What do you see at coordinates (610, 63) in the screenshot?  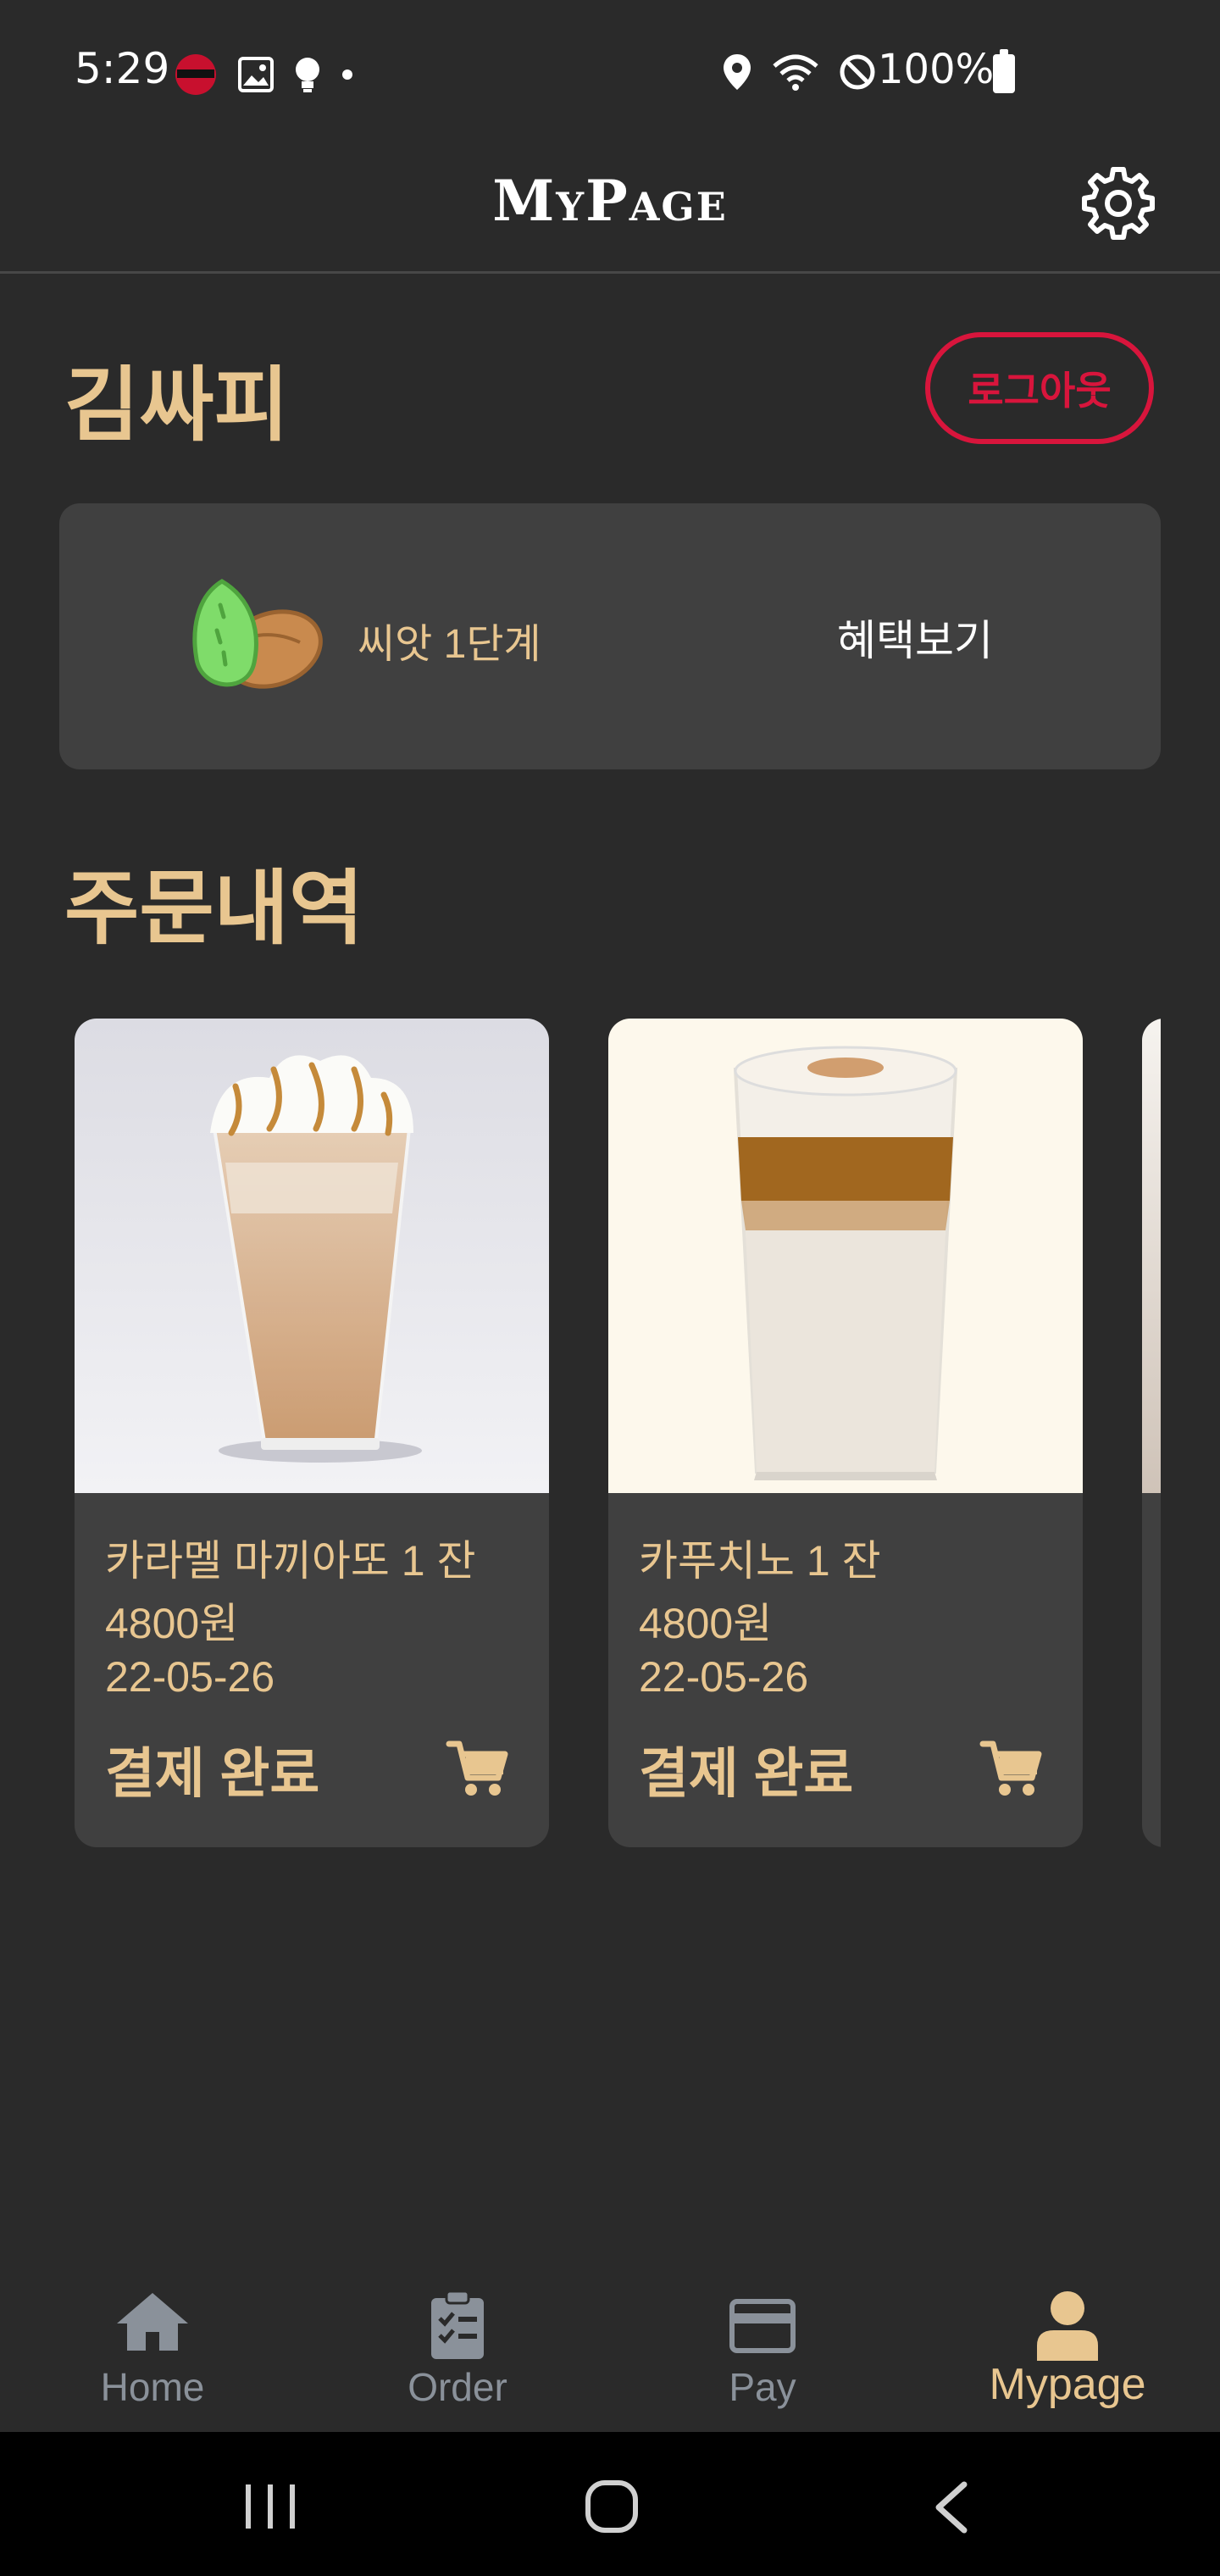 I see `status-bar: 5:29 100%` at bounding box center [610, 63].